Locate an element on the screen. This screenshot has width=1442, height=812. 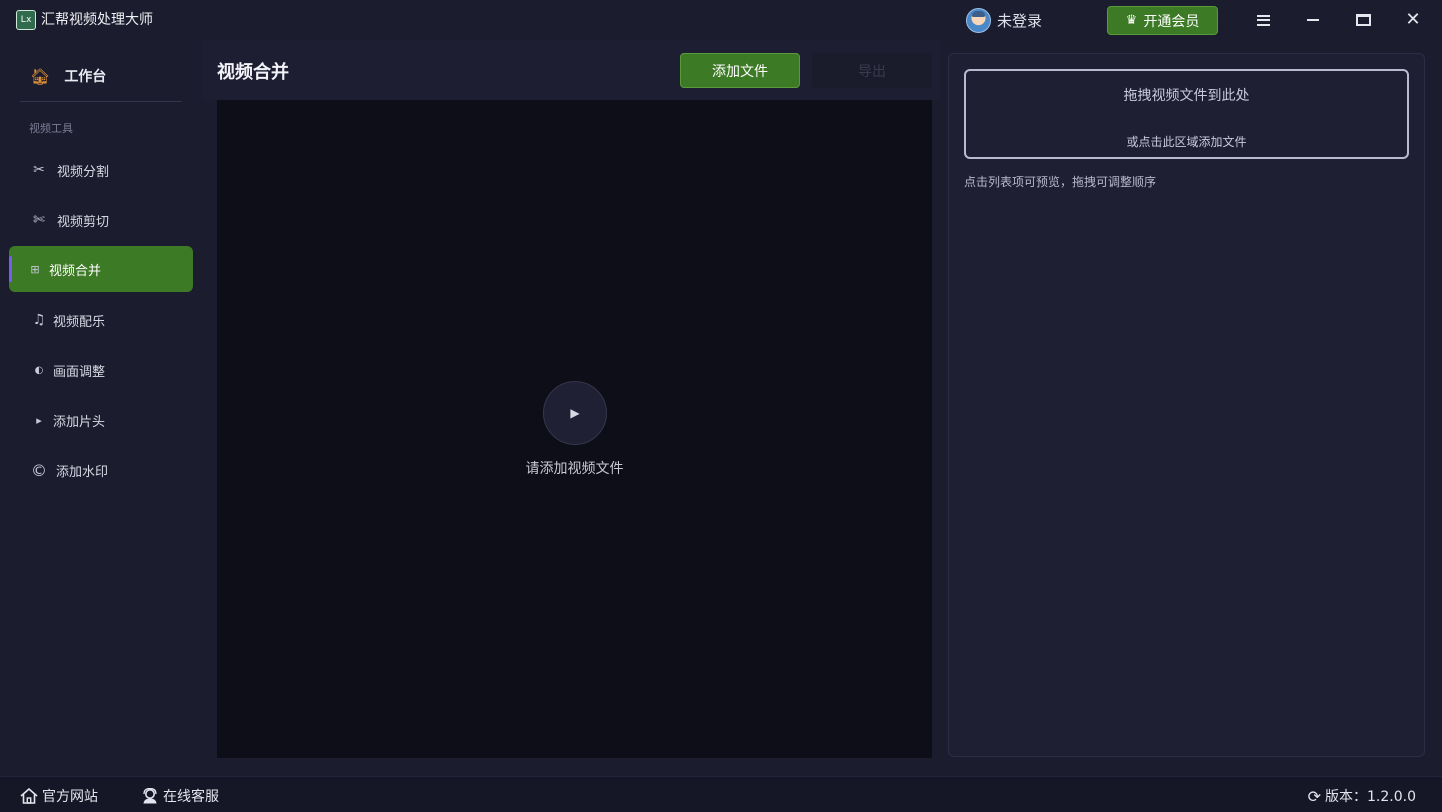
home-icon is located at coordinates (29, 796).